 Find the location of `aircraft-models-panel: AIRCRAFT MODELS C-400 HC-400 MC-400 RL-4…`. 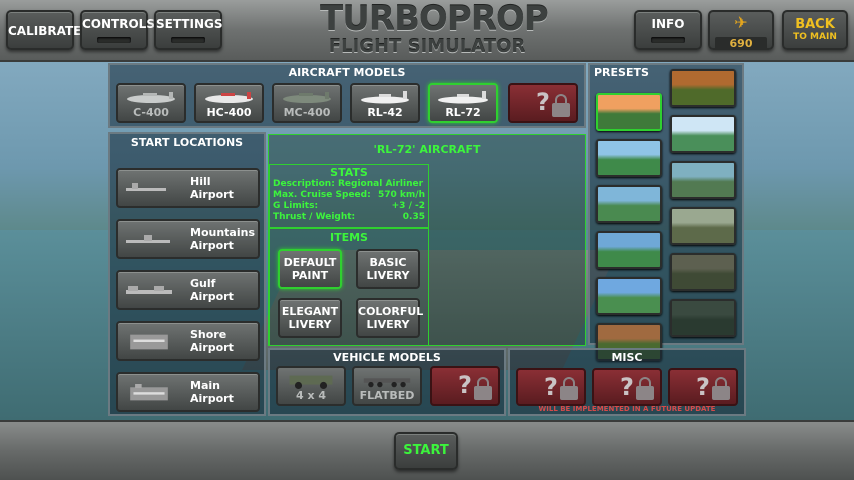

aircraft-models-panel: AIRCRAFT MODELS C-400 HC-400 MC-400 RL-4… is located at coordinates (347, 95).